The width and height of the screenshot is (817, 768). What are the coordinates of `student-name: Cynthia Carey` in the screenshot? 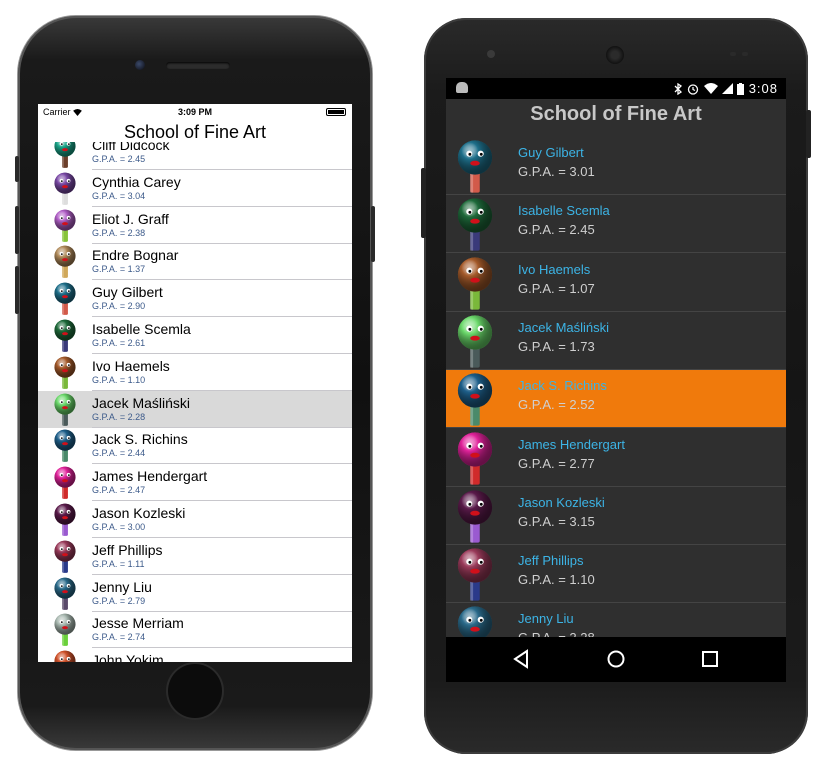 It's located at (136, 181).